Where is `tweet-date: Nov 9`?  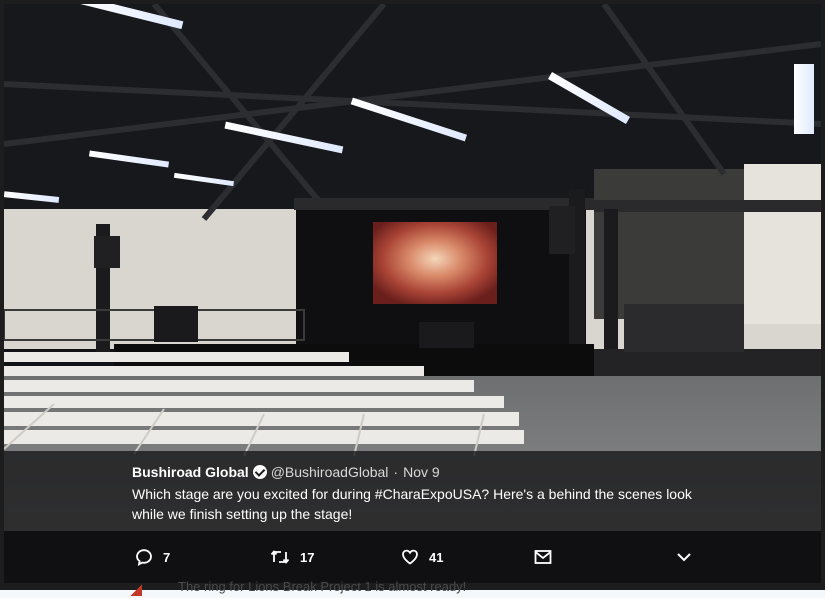 tweet-date: Nov 9 is located at coordinates (421, 472).